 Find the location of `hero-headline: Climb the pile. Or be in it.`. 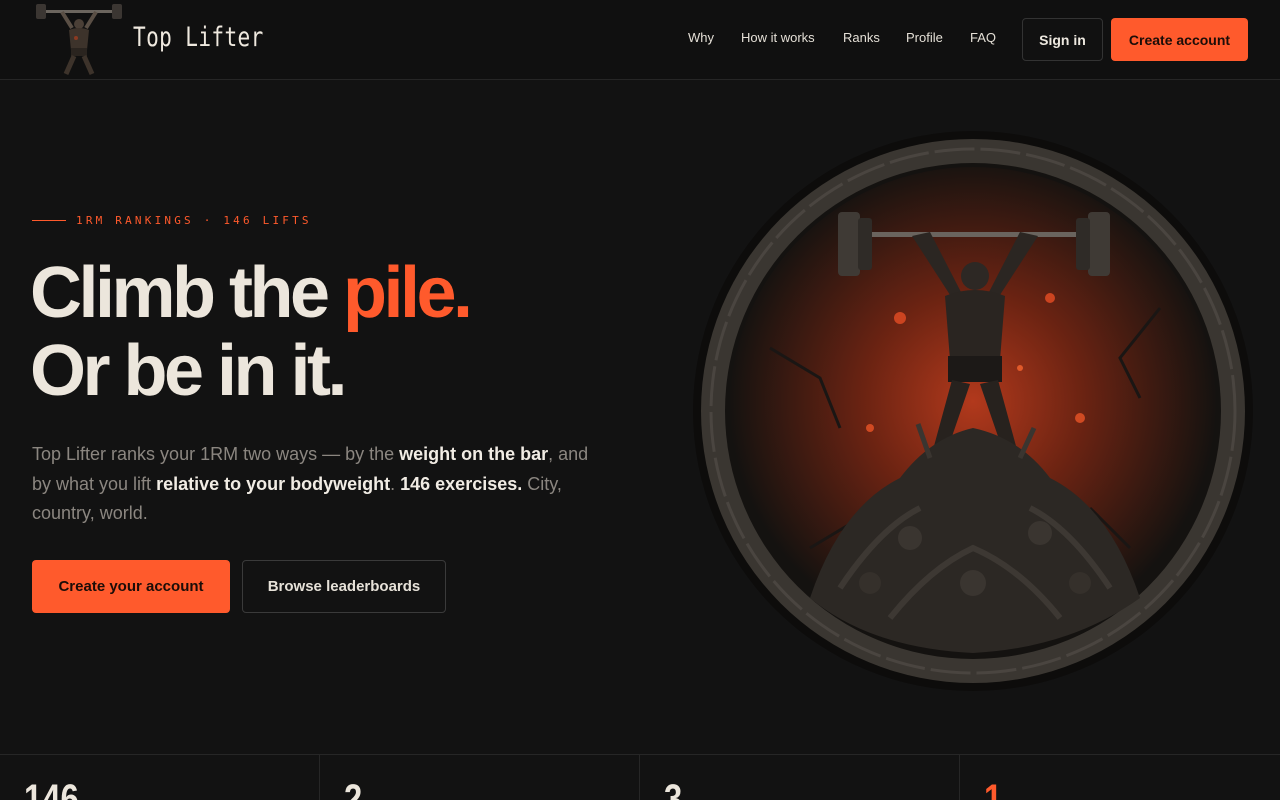

hero-headline: Climb the pile. Or be in it. is located at coordinates (251, 332).